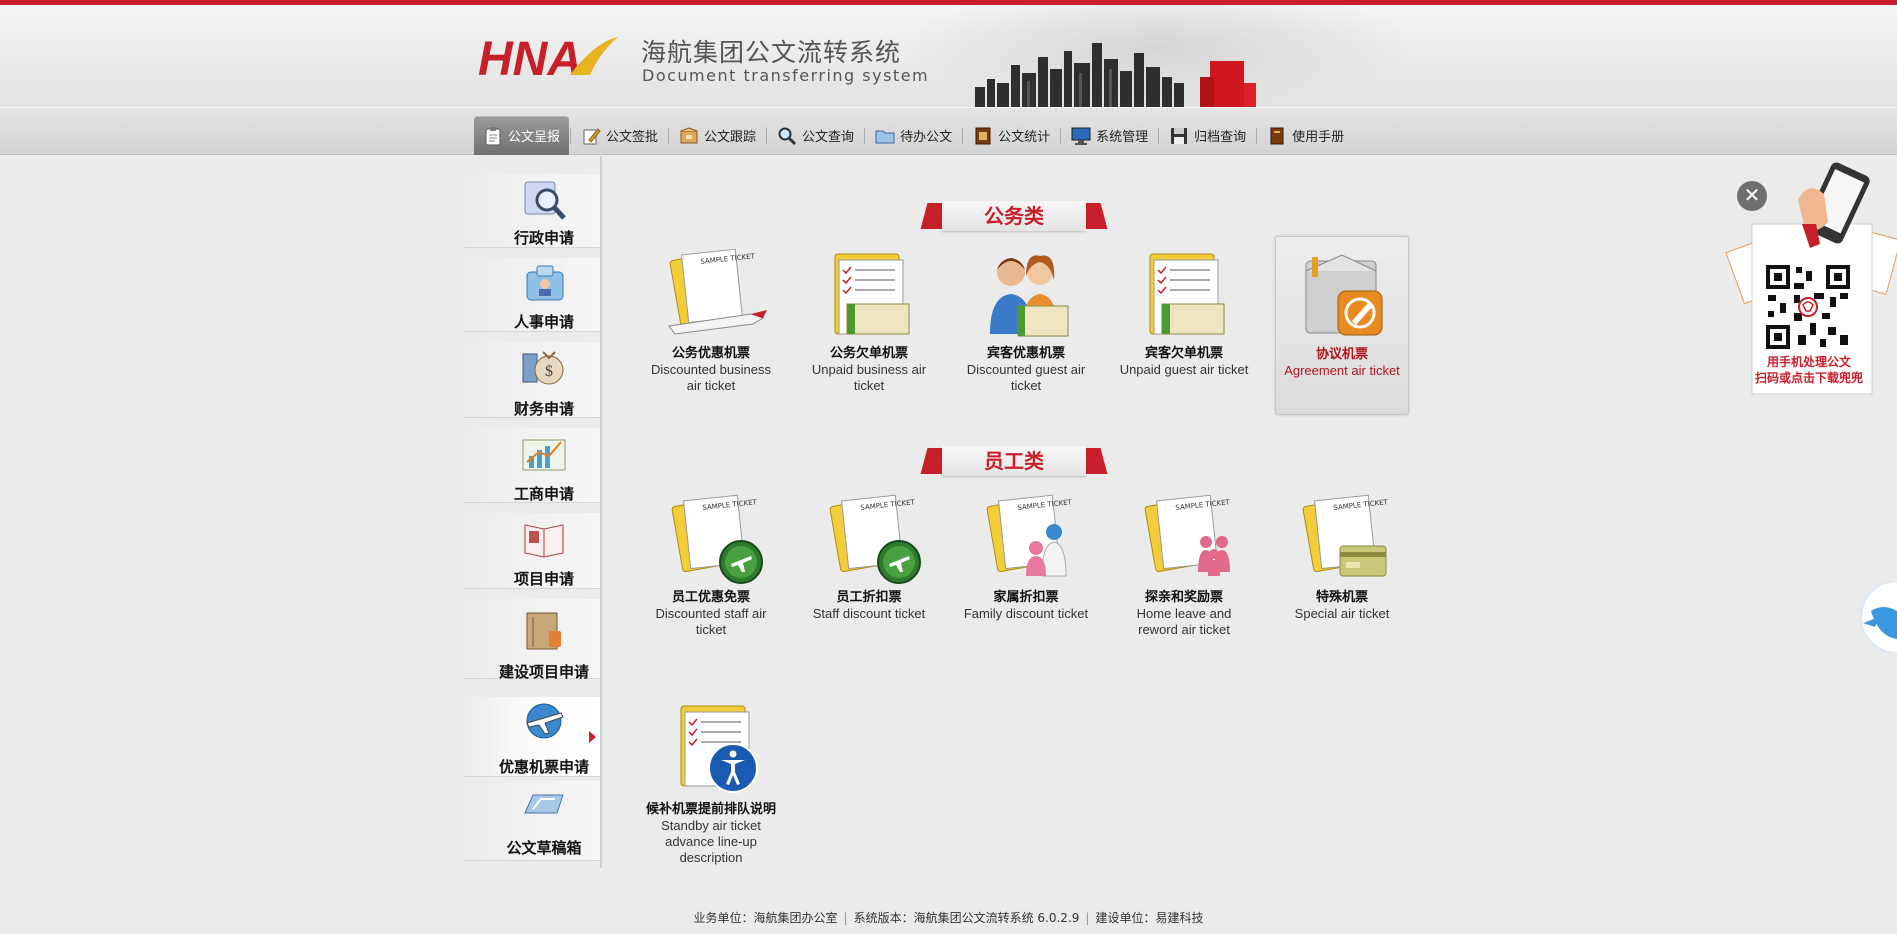  Describe the element at coordinates (592, 737) in the screenshot. I see `active-arrow-indicator` at that location.